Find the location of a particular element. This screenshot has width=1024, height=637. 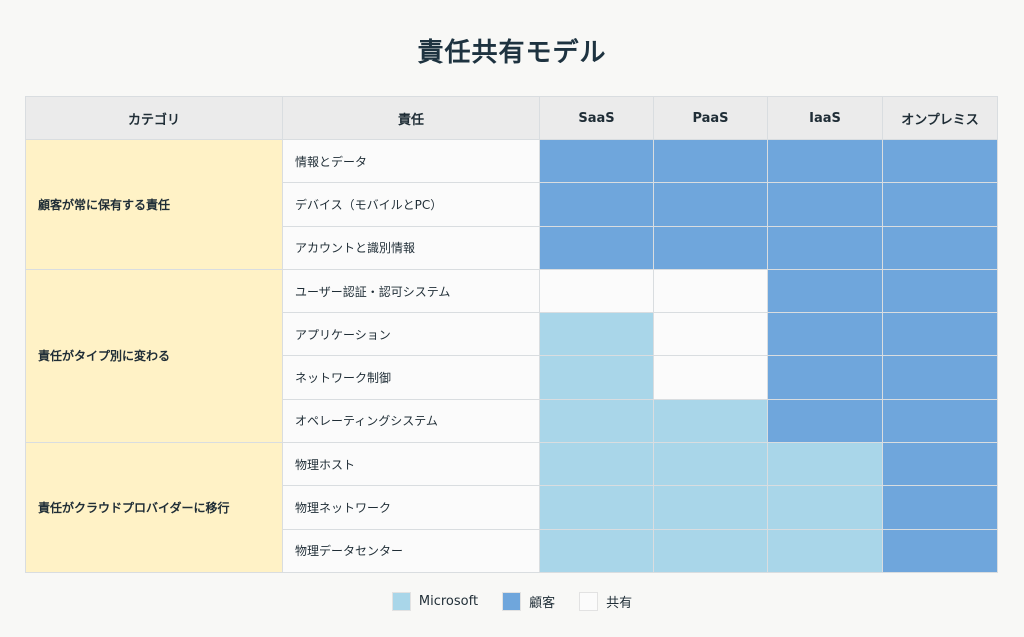

legend-label: 顧客 is located at coordinates (542, 603).